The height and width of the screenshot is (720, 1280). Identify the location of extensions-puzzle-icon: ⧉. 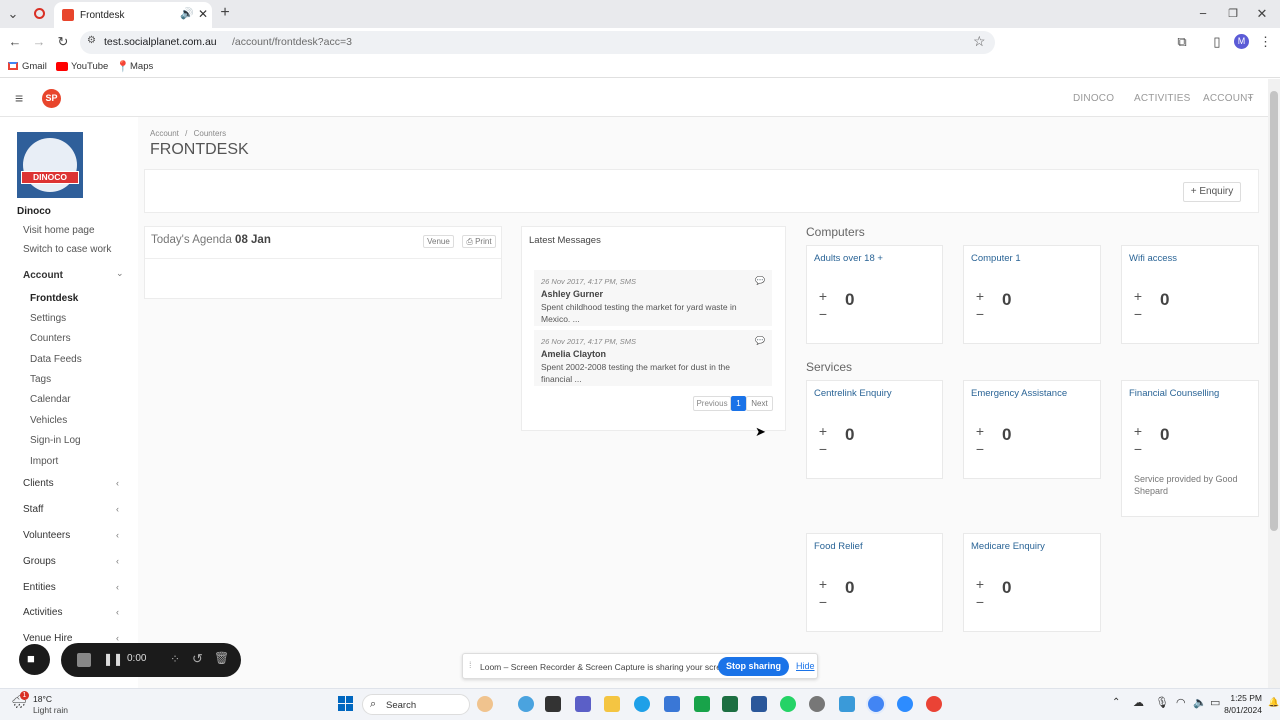
(1182, 42).